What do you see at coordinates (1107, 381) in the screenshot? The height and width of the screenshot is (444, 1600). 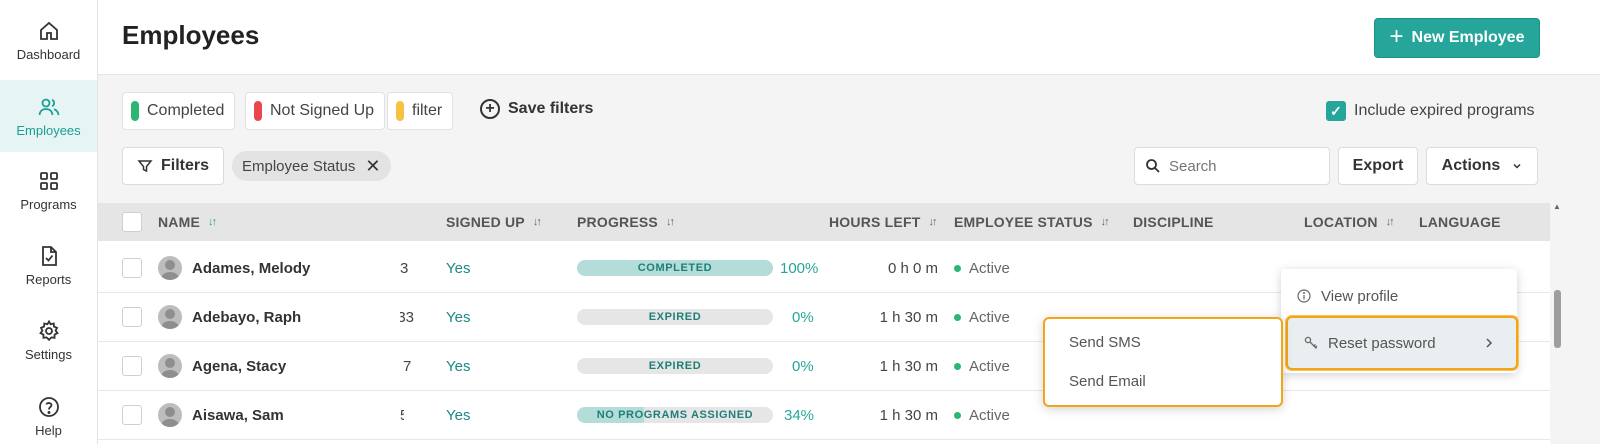 I see `menu-item-send-email: Send Email` at bounding box center [1107, 381].